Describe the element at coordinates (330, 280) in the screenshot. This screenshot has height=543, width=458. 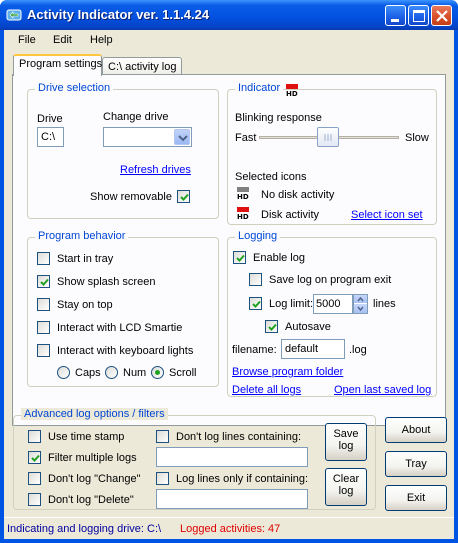
I see `save-on-exit-label: Save log on program exit` at that location.